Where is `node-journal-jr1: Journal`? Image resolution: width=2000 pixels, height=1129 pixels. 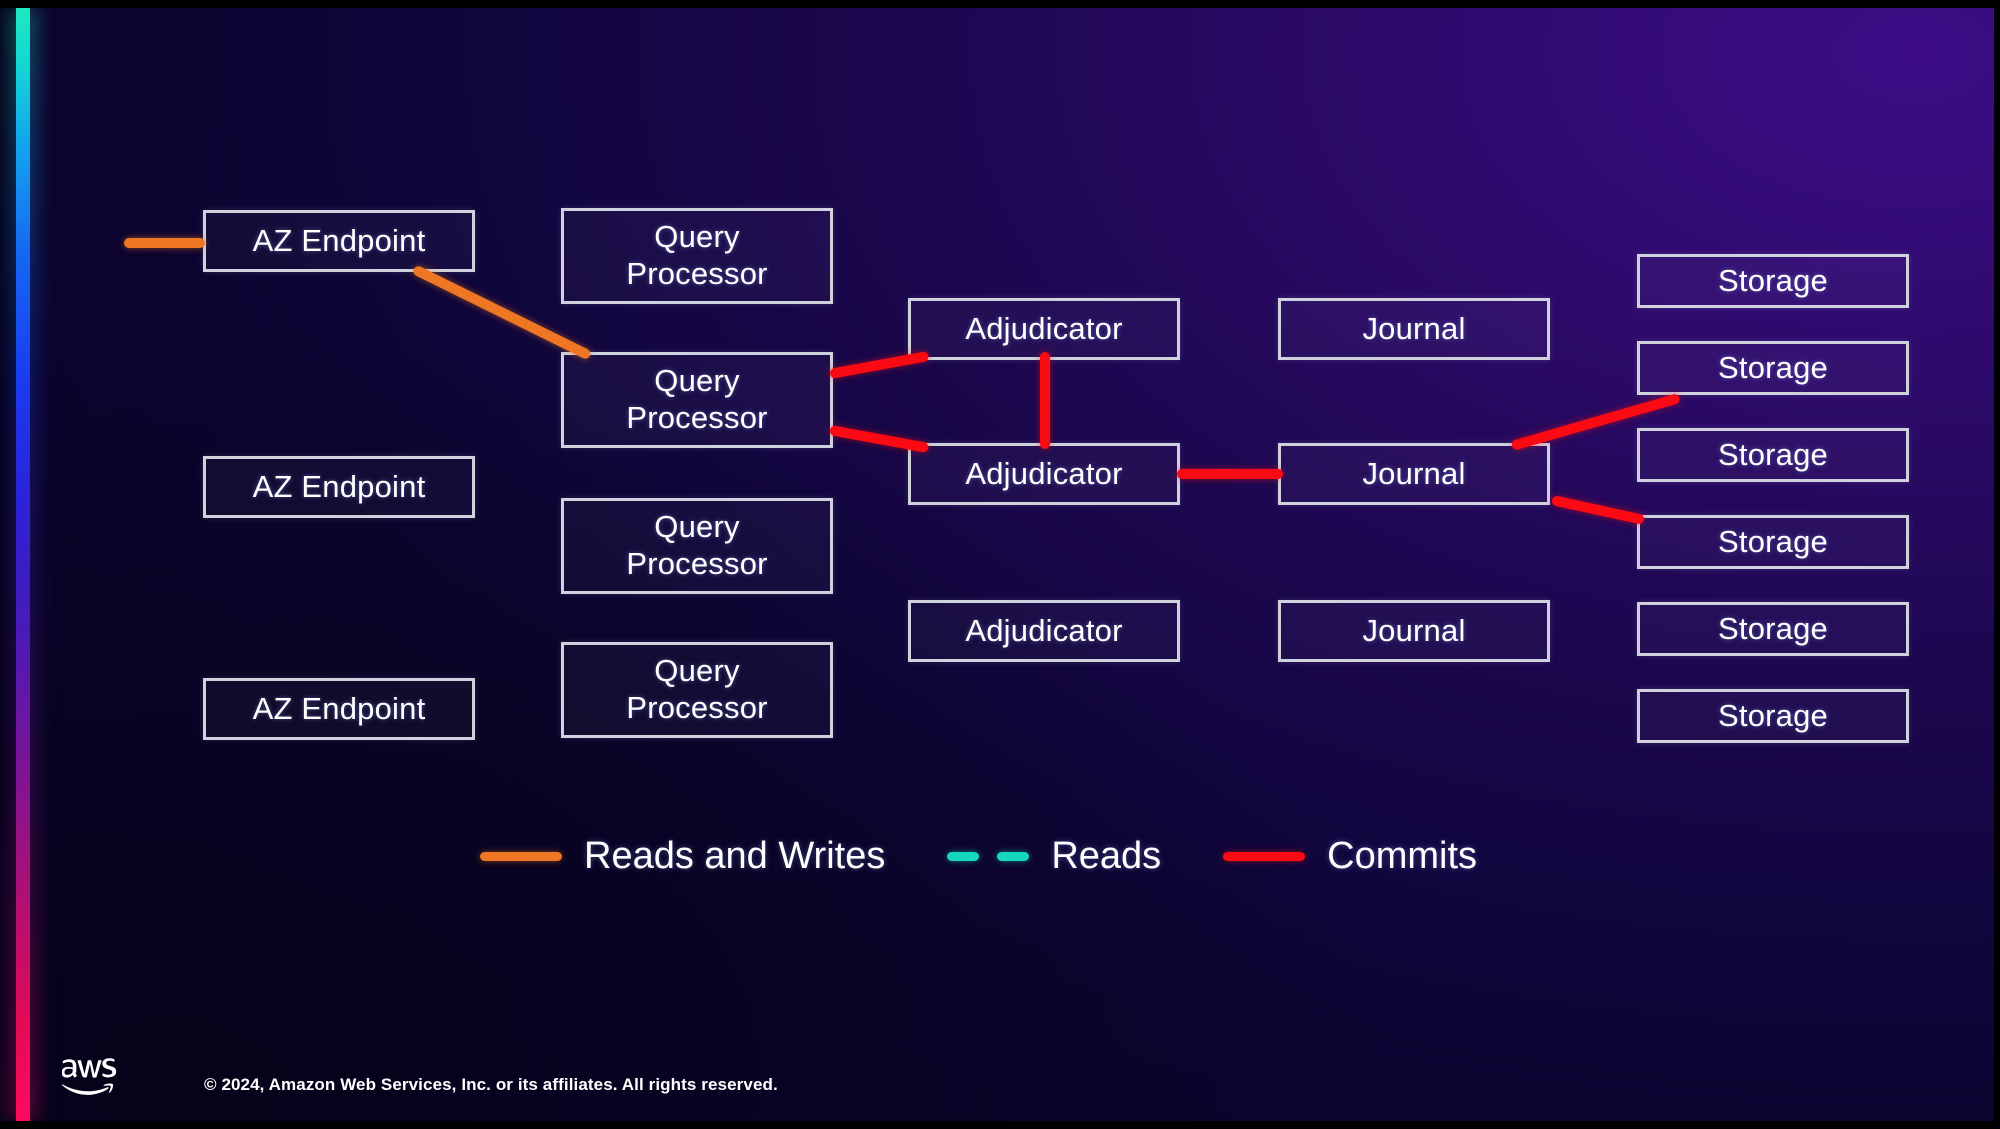
node-journal-jr1: Journal is located at coordinates (1414, 329).